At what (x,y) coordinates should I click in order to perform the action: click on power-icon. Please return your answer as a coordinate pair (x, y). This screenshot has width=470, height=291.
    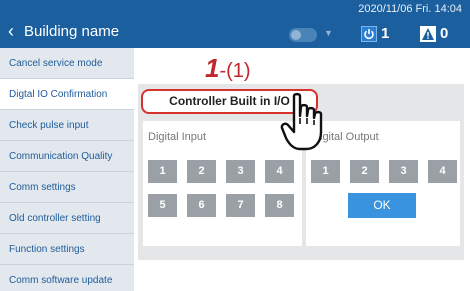
    Looking at the image, I should click on (369, 34).